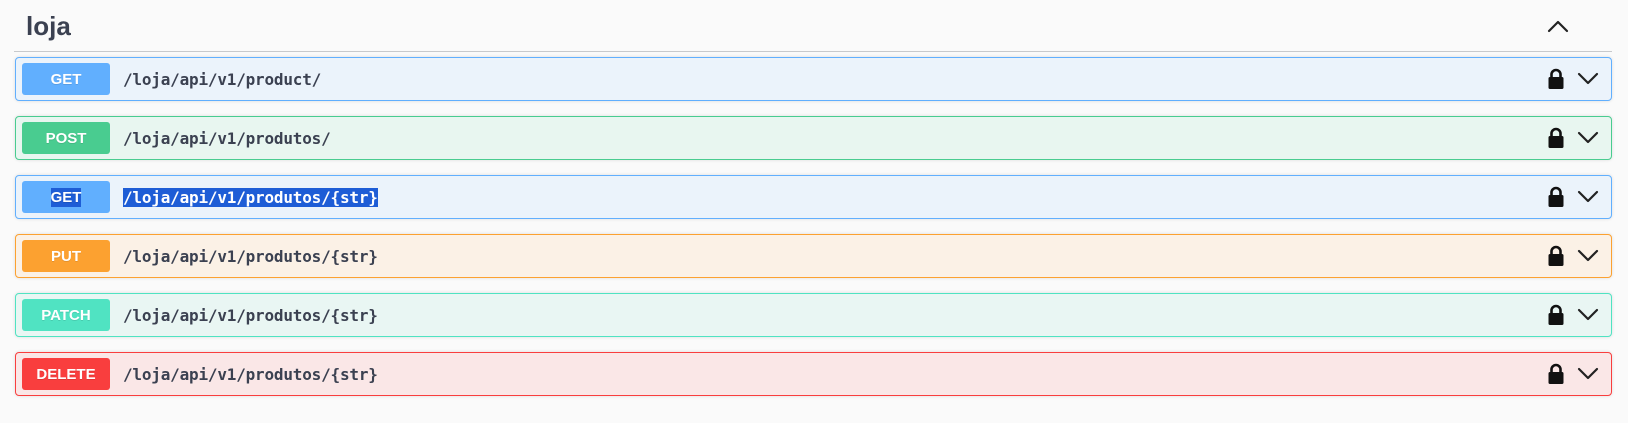 Image resolution: width=1628 pixels, height=423 pixels. Describe the element at coordinates (66, 315) in the screenshot. I see `method-badge: PATCH` at that location.